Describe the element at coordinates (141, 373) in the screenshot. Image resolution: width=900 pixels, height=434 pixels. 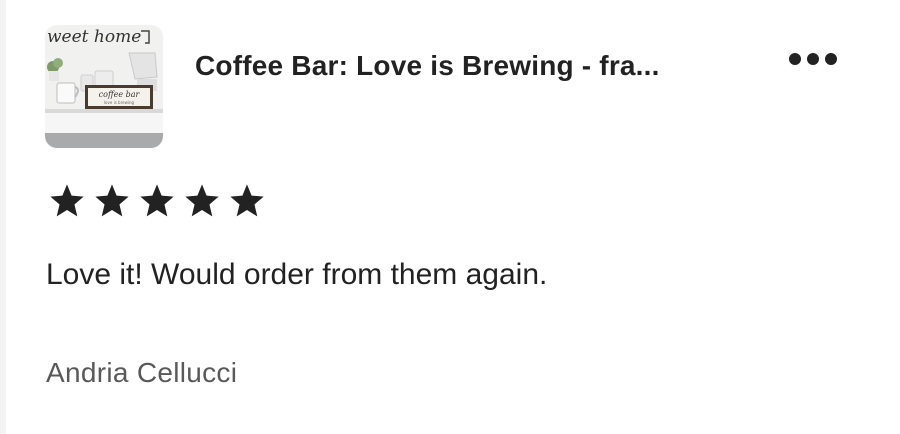
I see `reviewer-name: Andria Cellucci` at that location.